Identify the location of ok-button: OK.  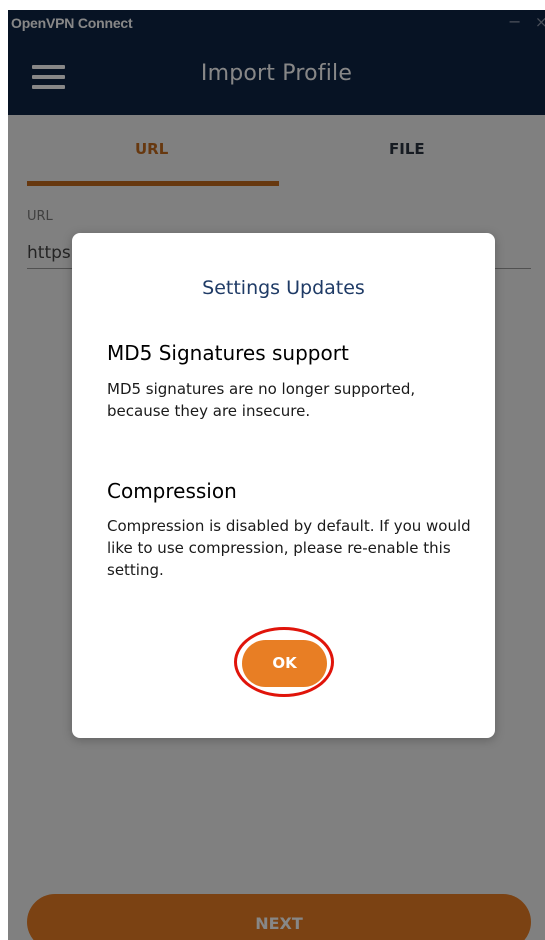
(284, 663).